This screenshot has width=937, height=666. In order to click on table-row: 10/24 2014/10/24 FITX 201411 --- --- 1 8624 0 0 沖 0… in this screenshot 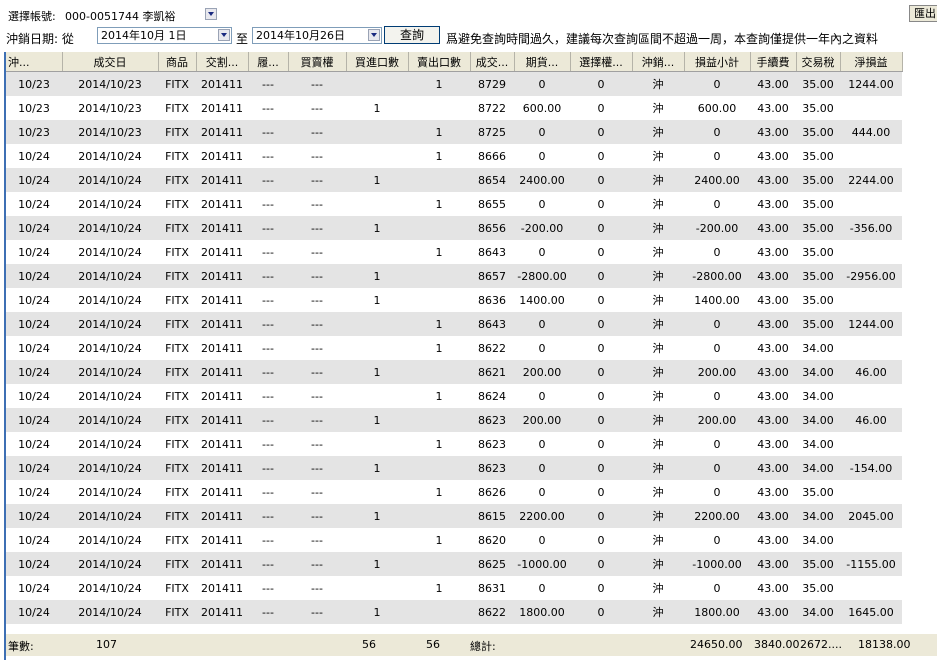, I will do `click(454, 396)`.